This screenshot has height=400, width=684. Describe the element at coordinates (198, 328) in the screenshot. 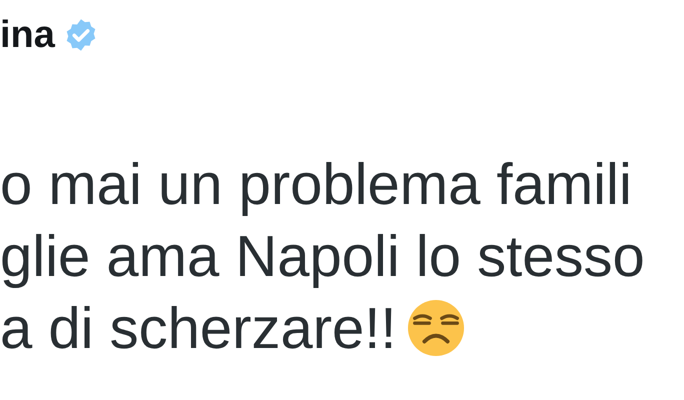

I see `tweet-text: a di scherzare!!` at that location.